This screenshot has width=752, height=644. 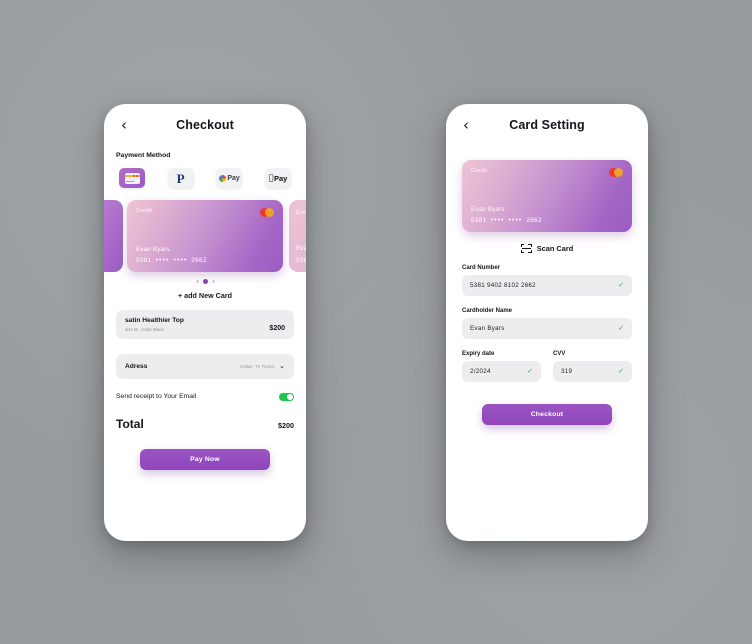 What do you see at coordinates (144, 329) in the screenshot?
I see `product-meta: size M , Color Black` at bounding box center [144, 329].